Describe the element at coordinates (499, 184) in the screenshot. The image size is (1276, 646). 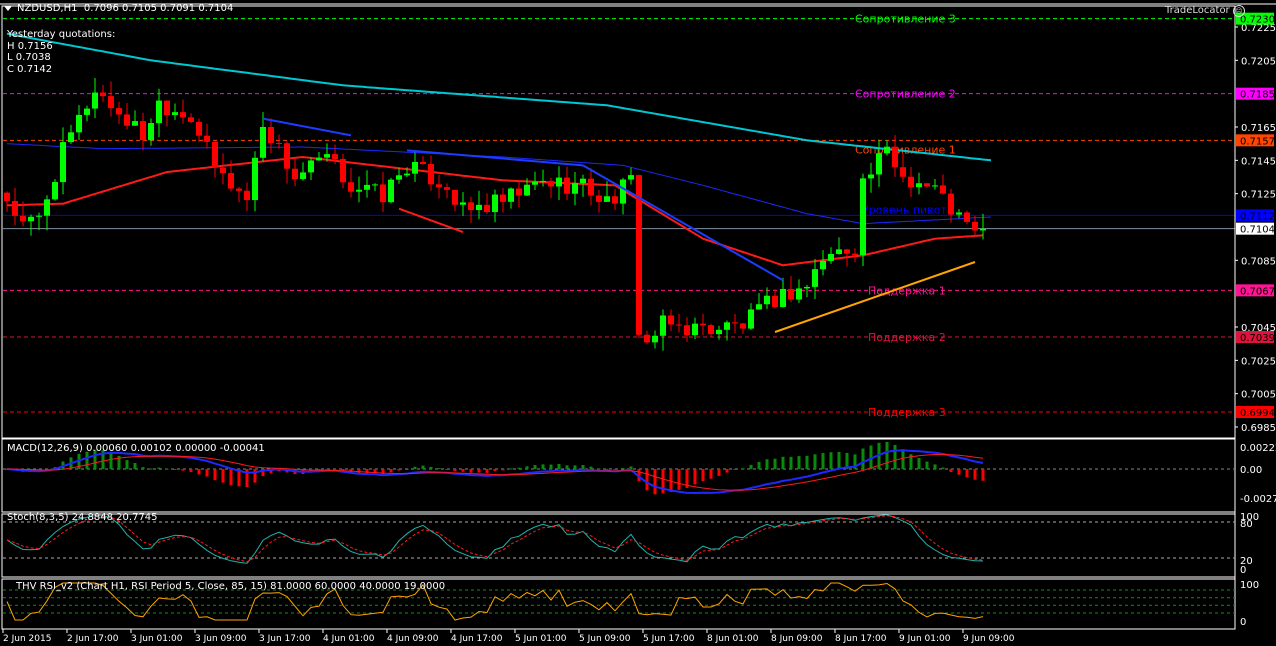
I see `moving-average-mid` at that location.